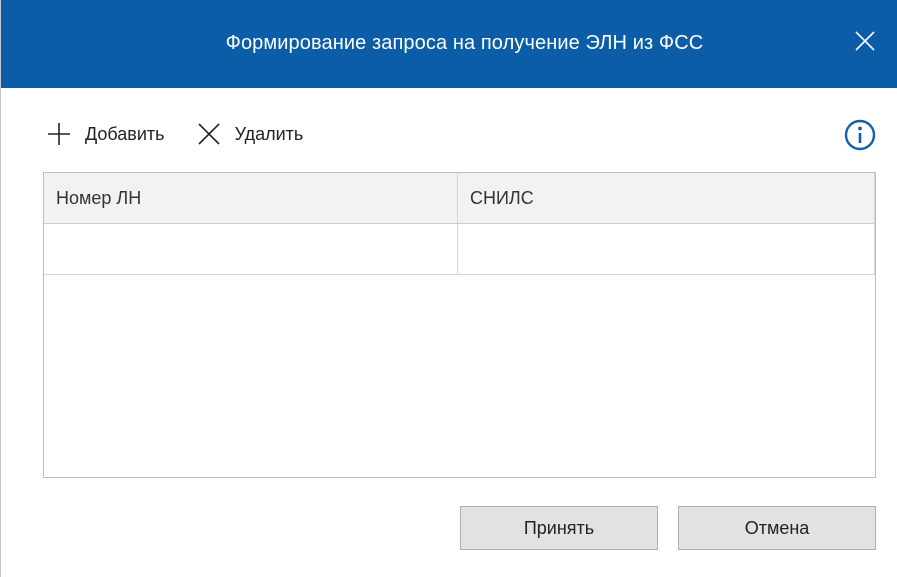 The image size is (897, 577). What do you see at coordinates (59, 134) in the screenshot?
I see `plus-icon` at bounding box center [59, 134].